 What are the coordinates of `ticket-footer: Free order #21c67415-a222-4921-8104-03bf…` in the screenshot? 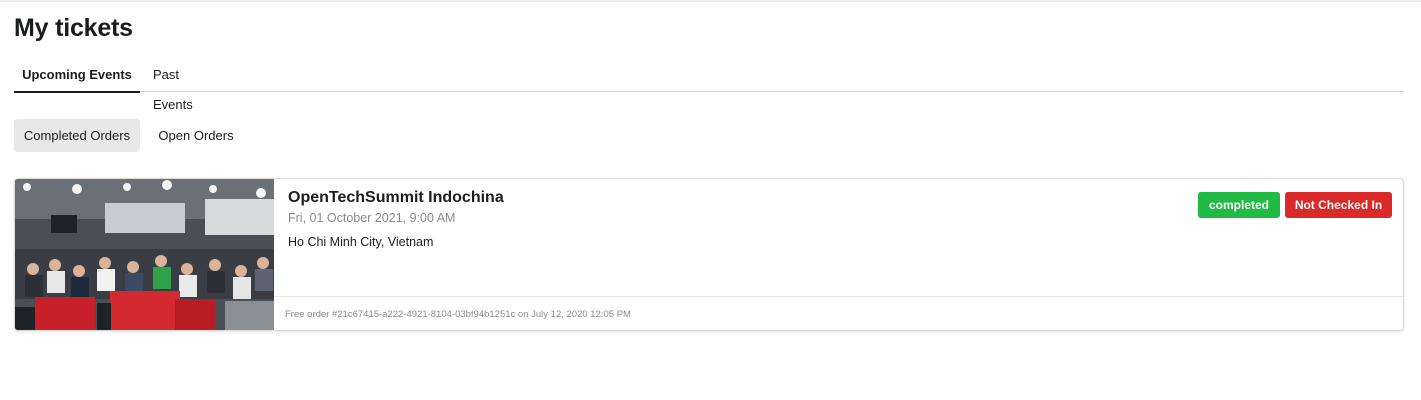 It's located at (838, 313).